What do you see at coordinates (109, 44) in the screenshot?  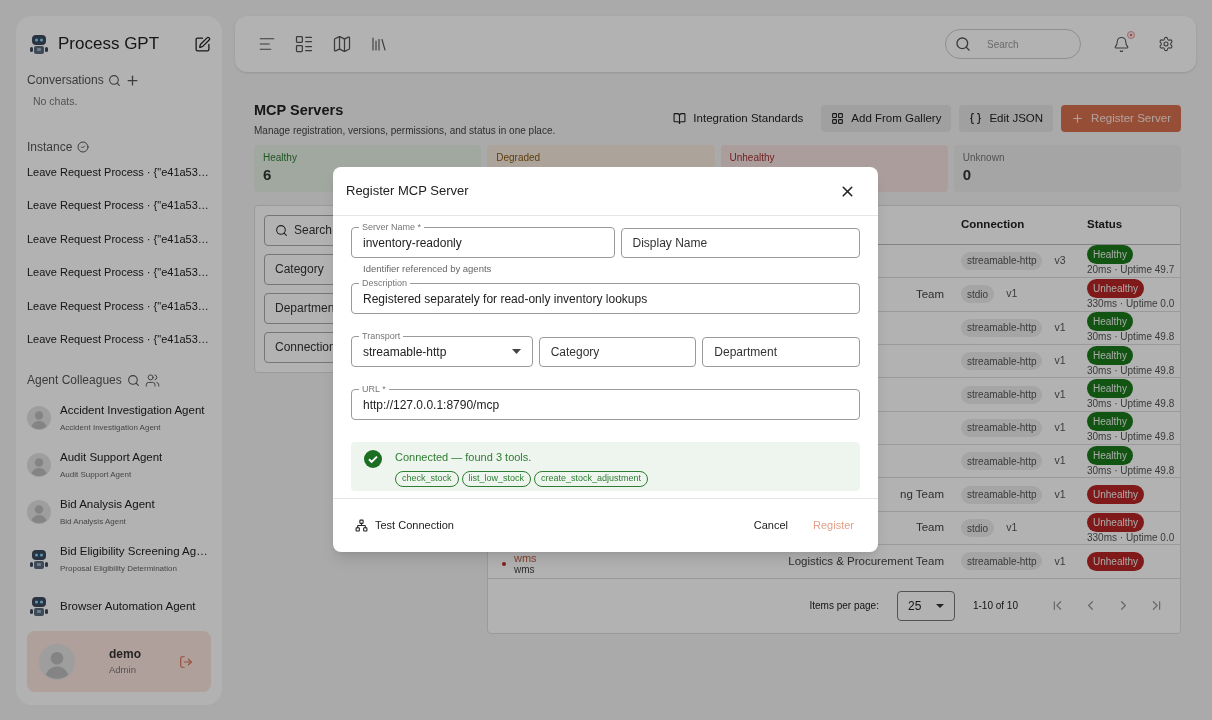 I see `app-title: Process GPT` at bounding box center [109, 44].